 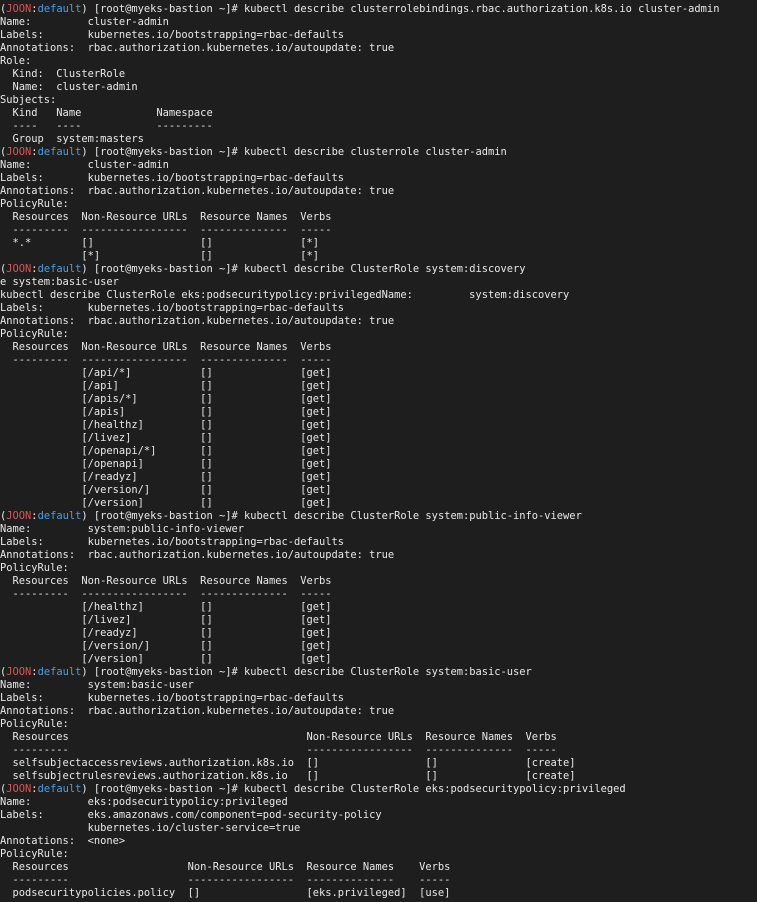 What do you see at coordinates (59, 282) in the screenshot?
I see `output-line: e system:basic-user` at bounding box center [59, 282].